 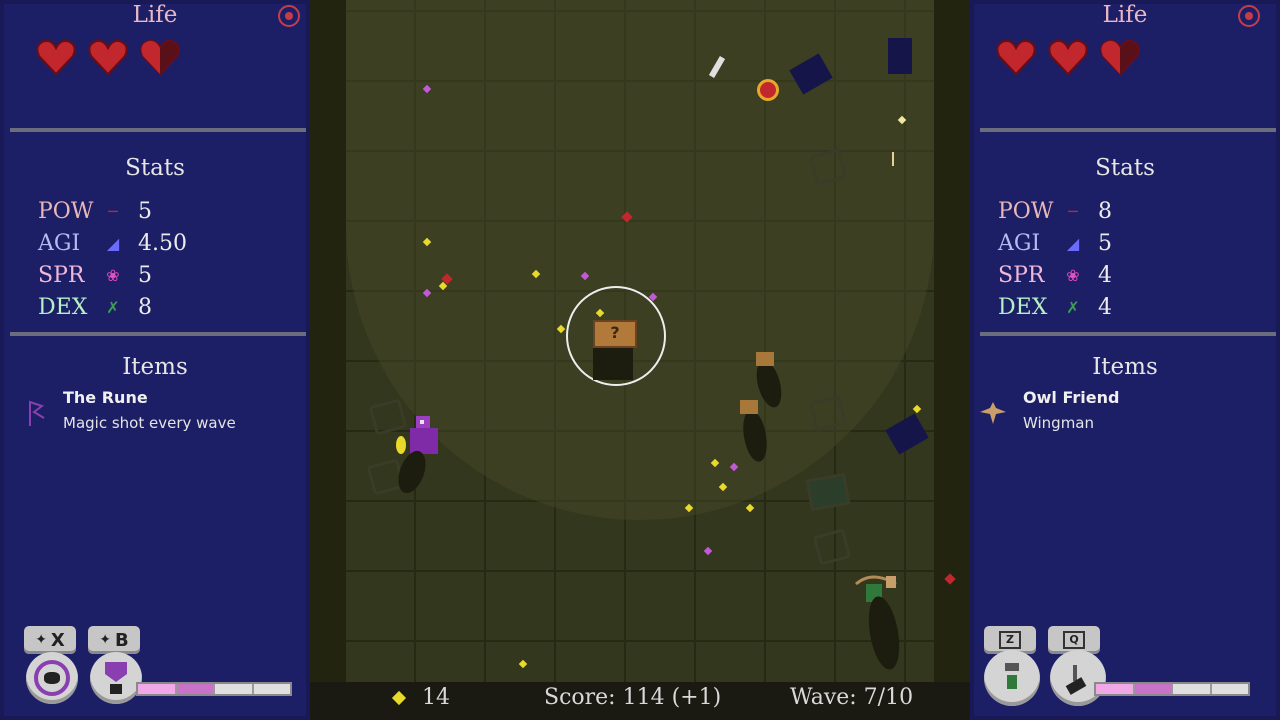 I want to click on stat-dex: DEX ✗ 8, so click(x=95, y=307).